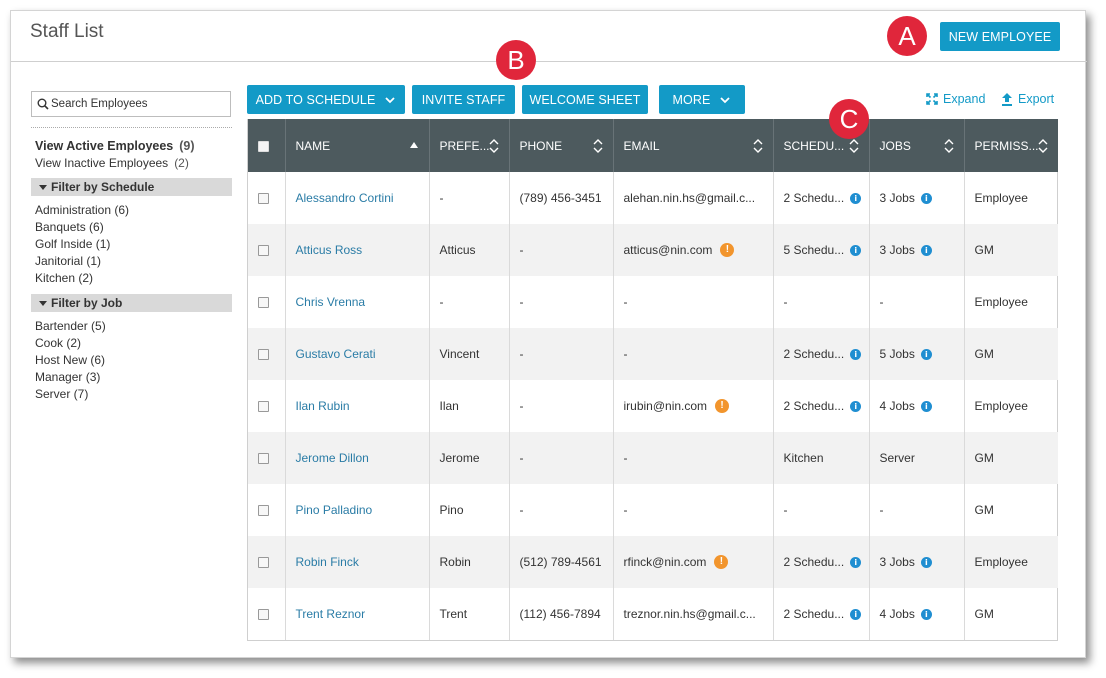 The width and height of the screenshot is (1106, 678). Describe the element at coordinates (336, 354) in the screenshot. I see `employee-name-link: Gustavo Cerati` at that location.